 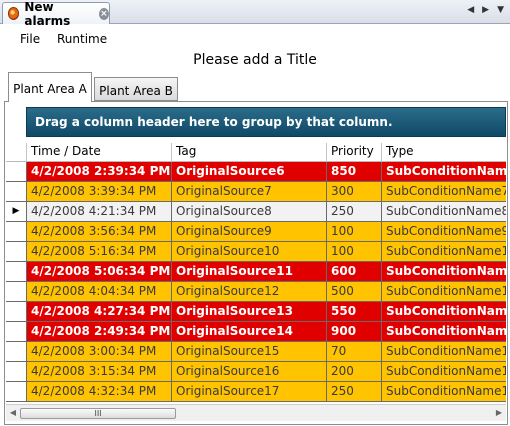 What do you see at coordinates (500, 10) in the screenshot?
I see `tab-list-dropdown-icon: ▼` at bounding box center [500, 10].